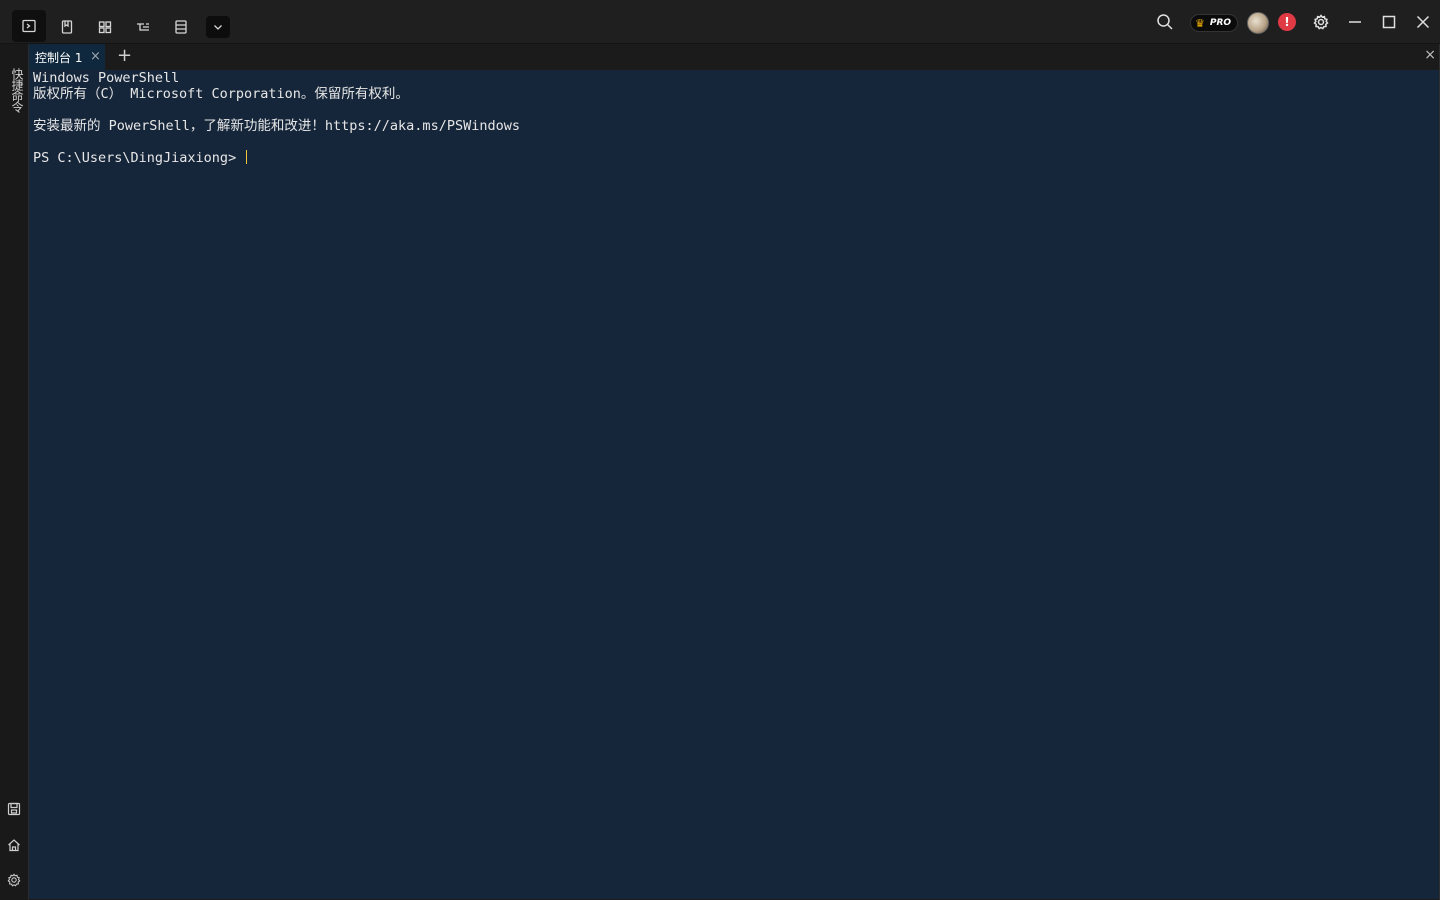 This screenshot has height=900, width=1440. Describe the element at coordinates (720, 22) in the screenshot. I see `title-bar: ♛ PRO !` at that location.